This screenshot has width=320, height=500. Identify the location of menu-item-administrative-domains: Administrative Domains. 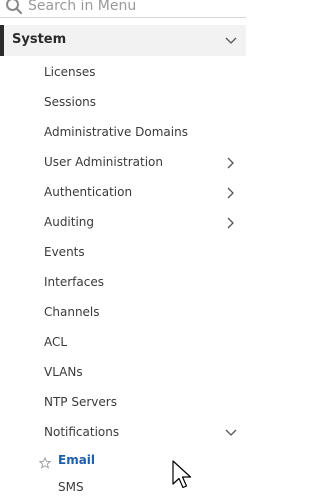
(123, 133).